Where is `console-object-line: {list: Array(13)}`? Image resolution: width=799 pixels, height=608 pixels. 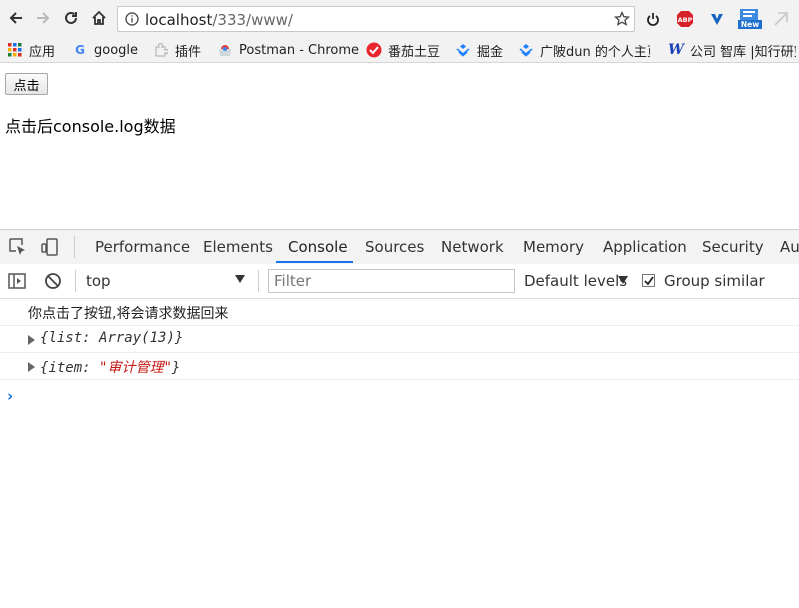 console-object-line: {list: Array(13)} is located at coordinates (399, 339).